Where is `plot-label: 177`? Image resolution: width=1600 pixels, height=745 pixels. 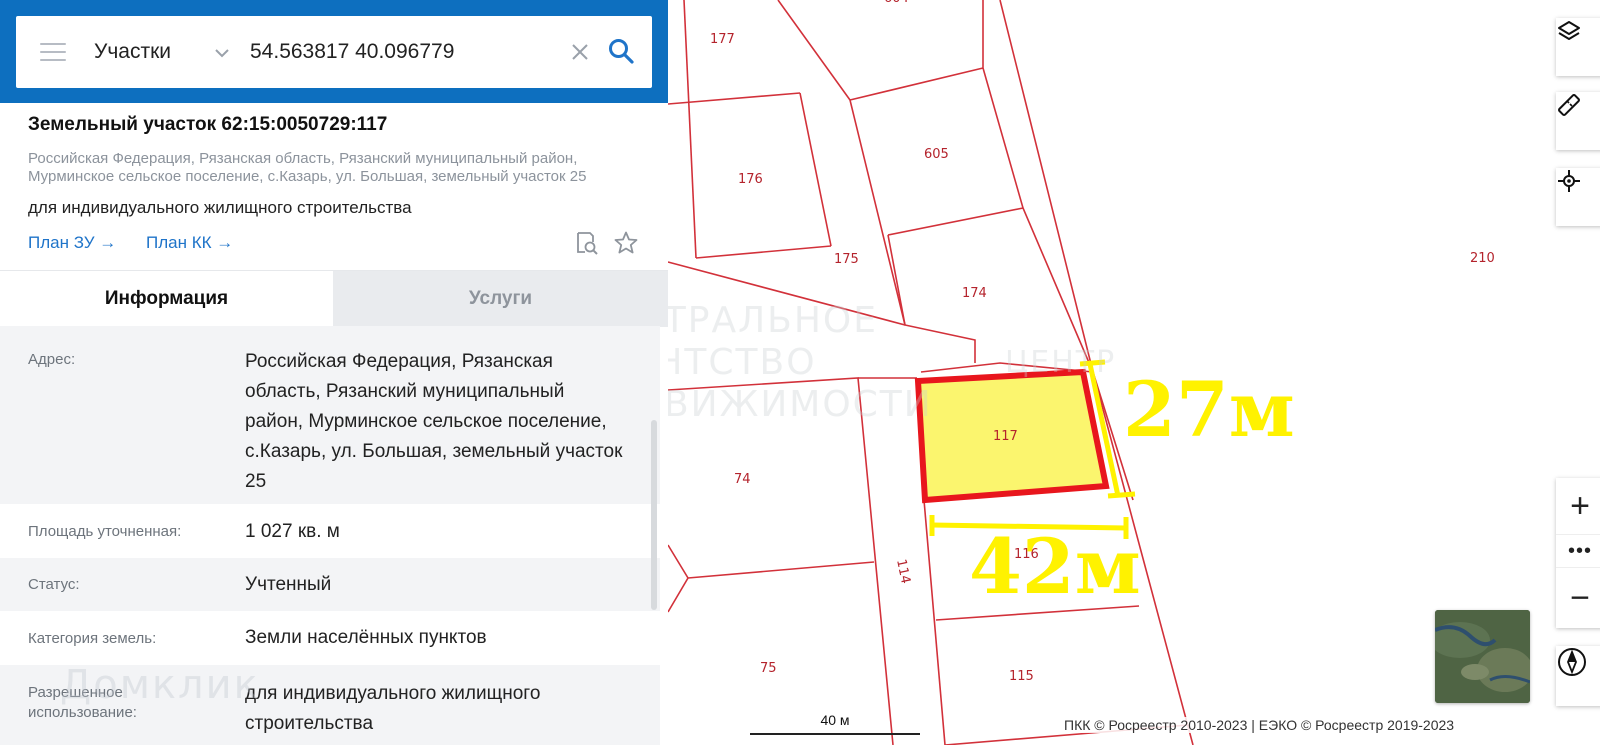
plot-label: 177 is located at coordinates (722, 39).